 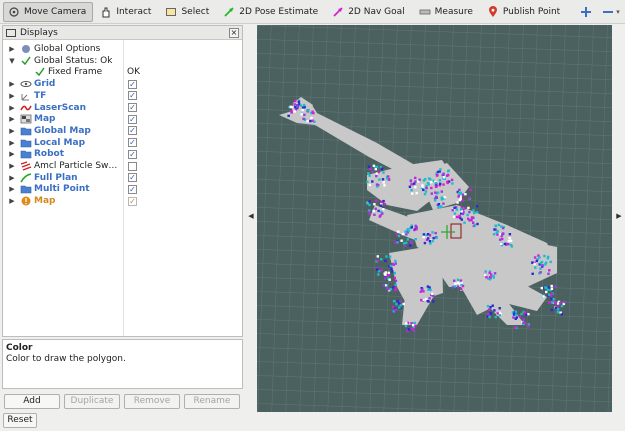 What do you see at coordinates (32, 401) in the screenshot?
I see `add-button: Add` at bounding box center [32, 401].